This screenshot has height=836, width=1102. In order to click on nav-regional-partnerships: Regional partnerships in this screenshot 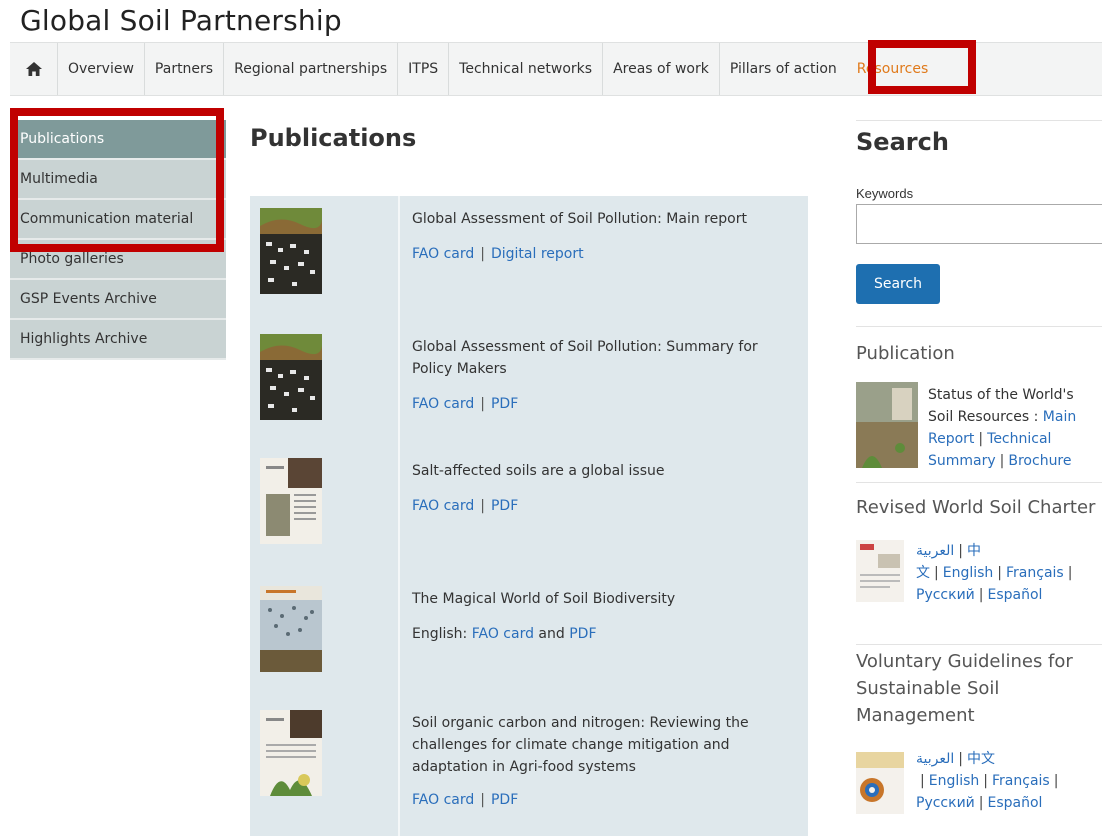, I will do `click(311, 69)`.